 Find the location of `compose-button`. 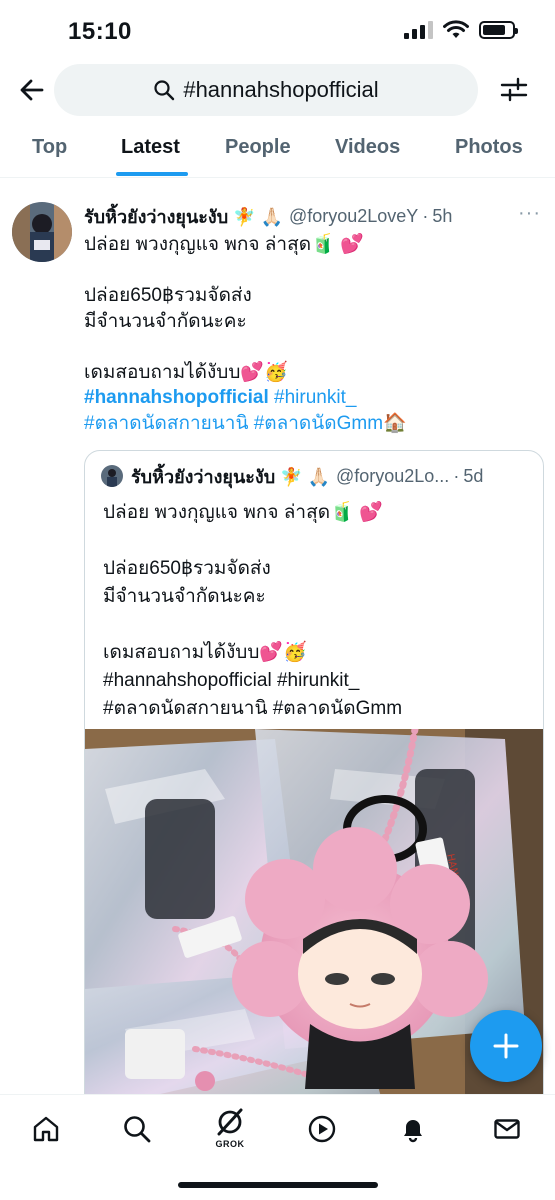

compose-button is located at coordinates (506, 1046).